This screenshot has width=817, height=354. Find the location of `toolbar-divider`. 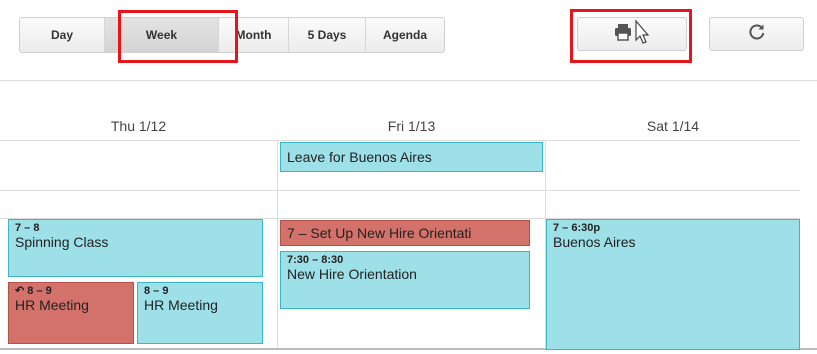

toolbar-divider is located at coordinates (408, 80).